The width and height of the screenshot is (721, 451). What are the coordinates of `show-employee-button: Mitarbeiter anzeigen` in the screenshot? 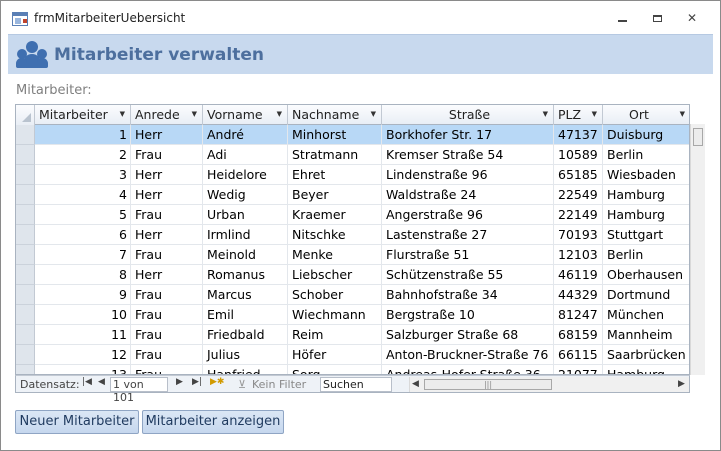 It's located at (213, 422).